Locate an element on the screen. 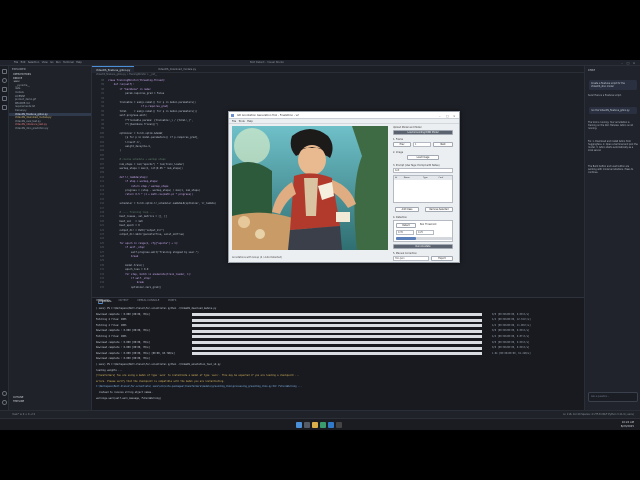  code-line: optimizer = torch.optim.AdamW( is located at coordinates (135, 133).